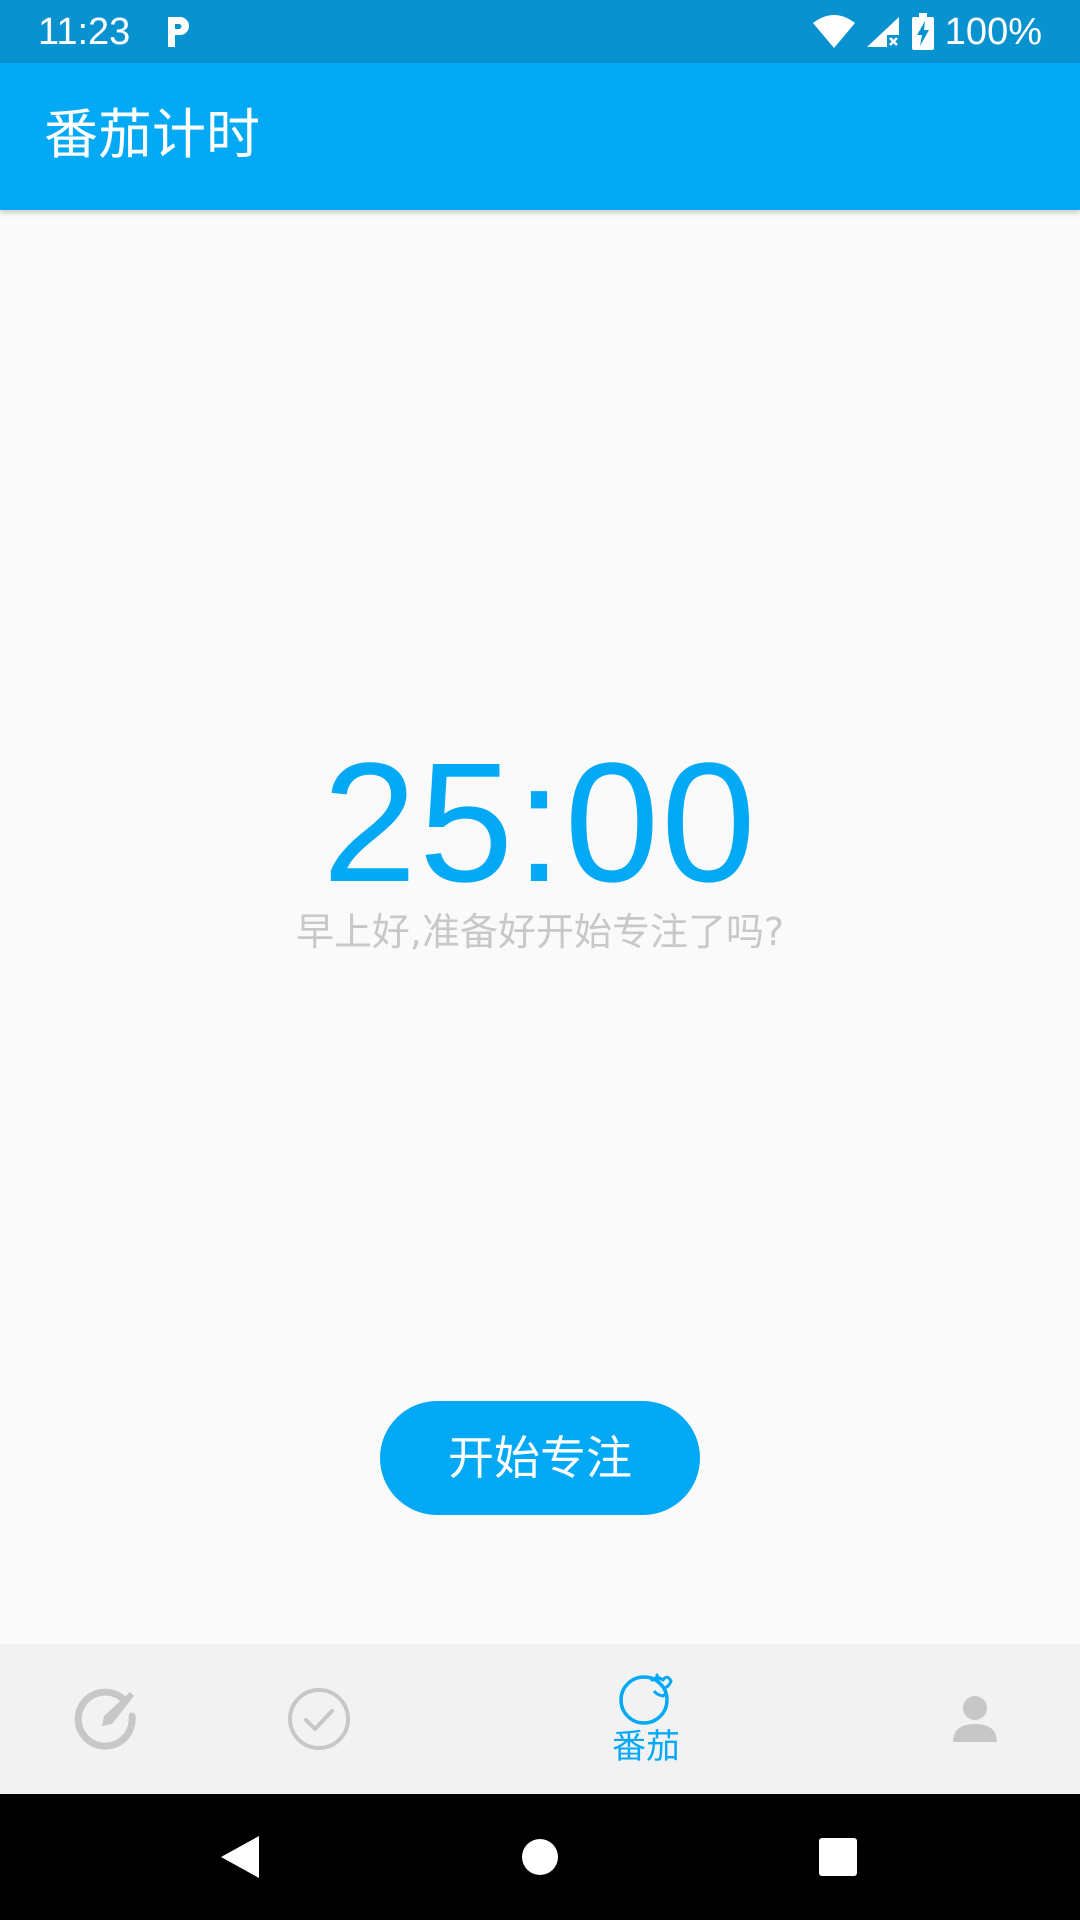 This screenshot has height=1920, width=1080. I want to click on home-button, so click(540, 1857).